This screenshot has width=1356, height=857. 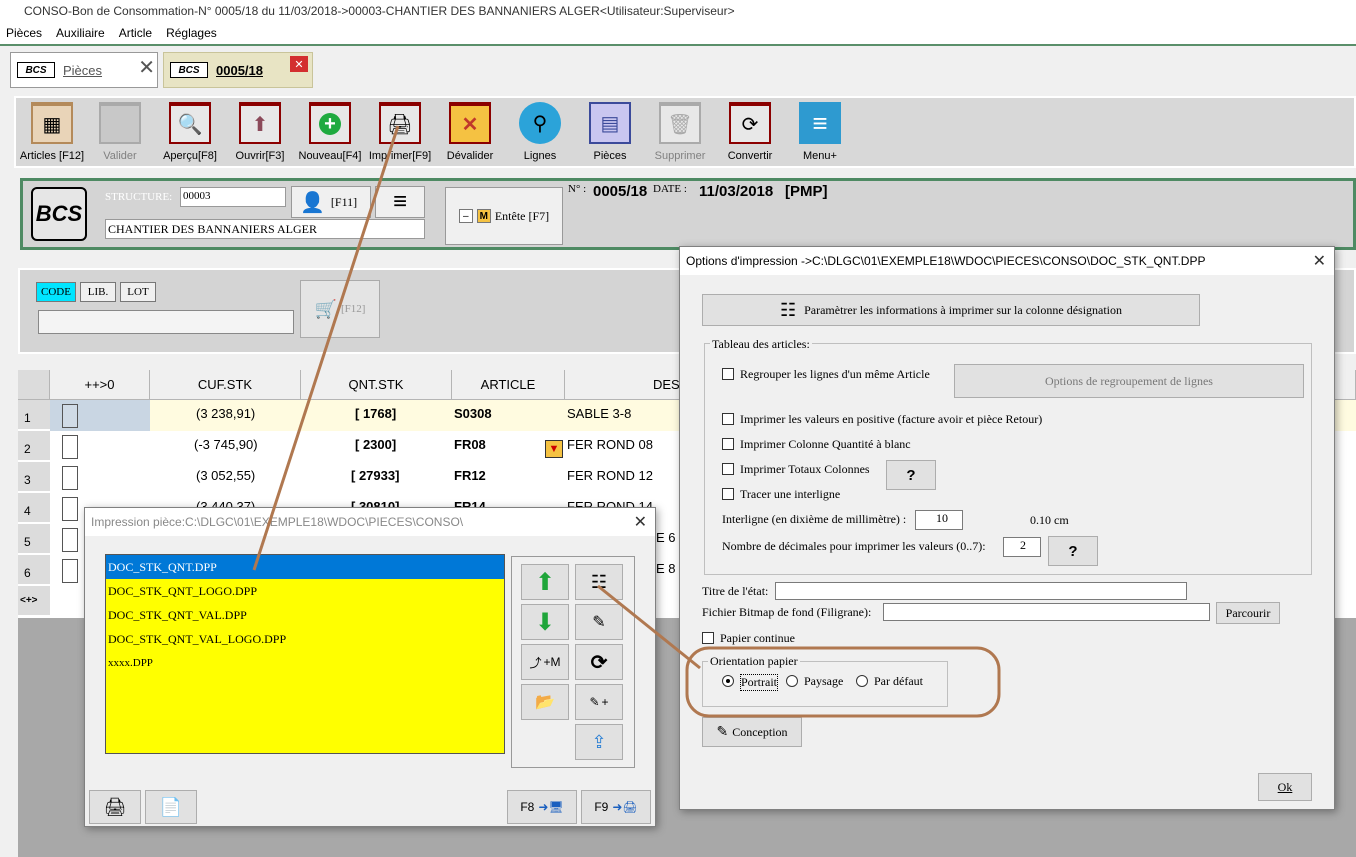 I want to click on list-item: xxxx.DPP, so click(x=305, y=663).